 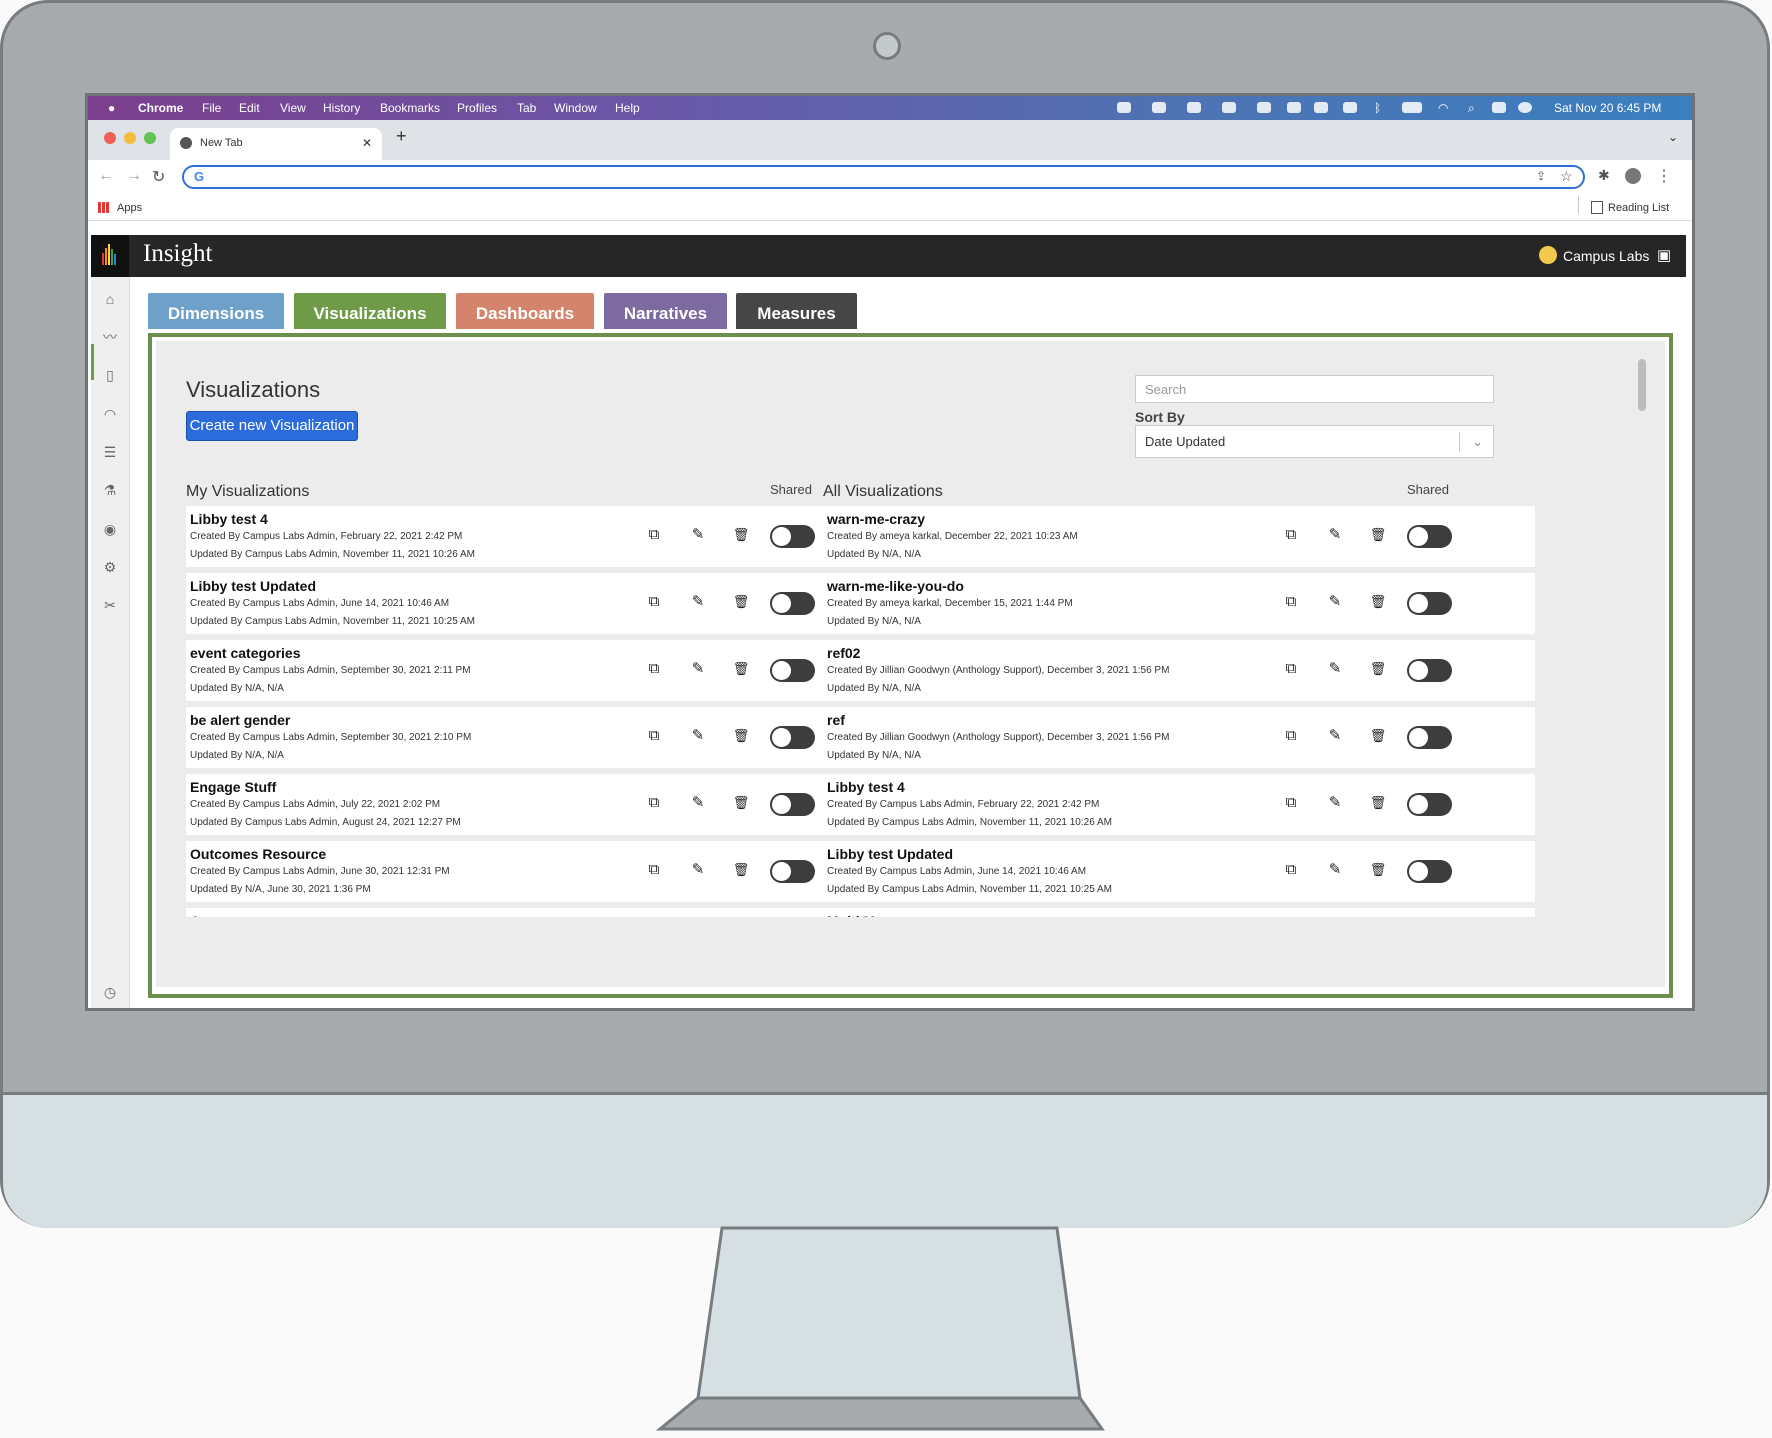 I want to click on extensions-icon: ✱, so click(x=1604, y=175).